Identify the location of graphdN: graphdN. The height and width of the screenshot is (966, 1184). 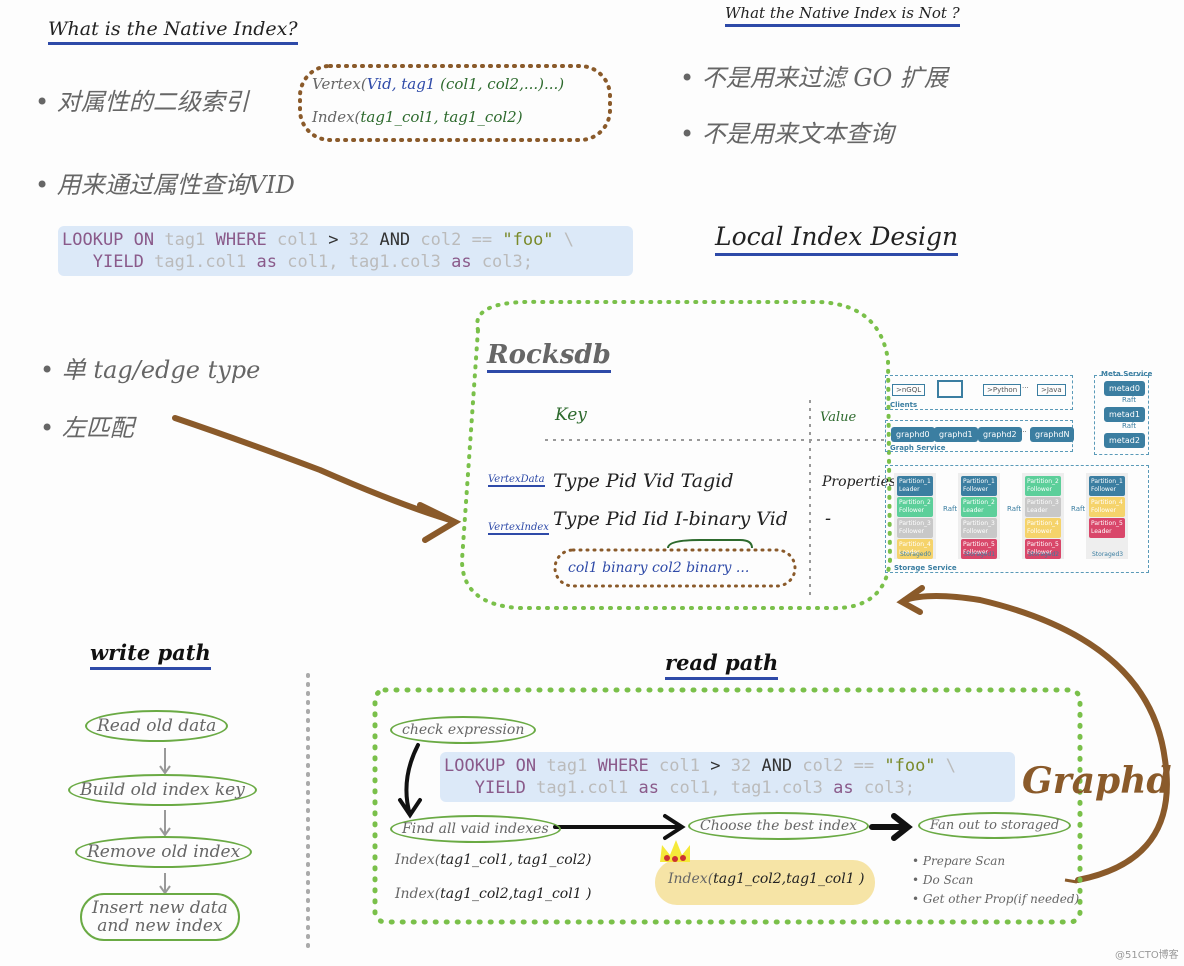
(1052, 434).